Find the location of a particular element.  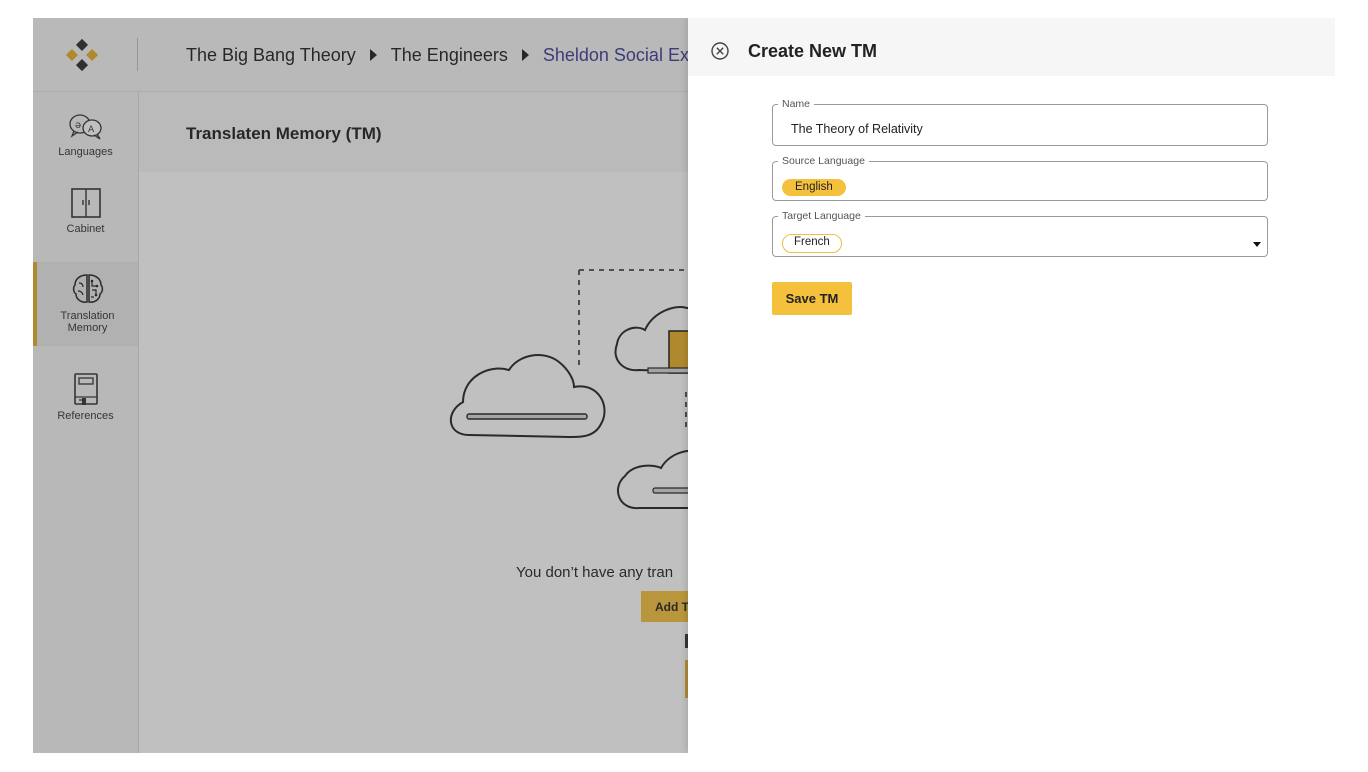

close-icon is located at coordinates (720, 51).